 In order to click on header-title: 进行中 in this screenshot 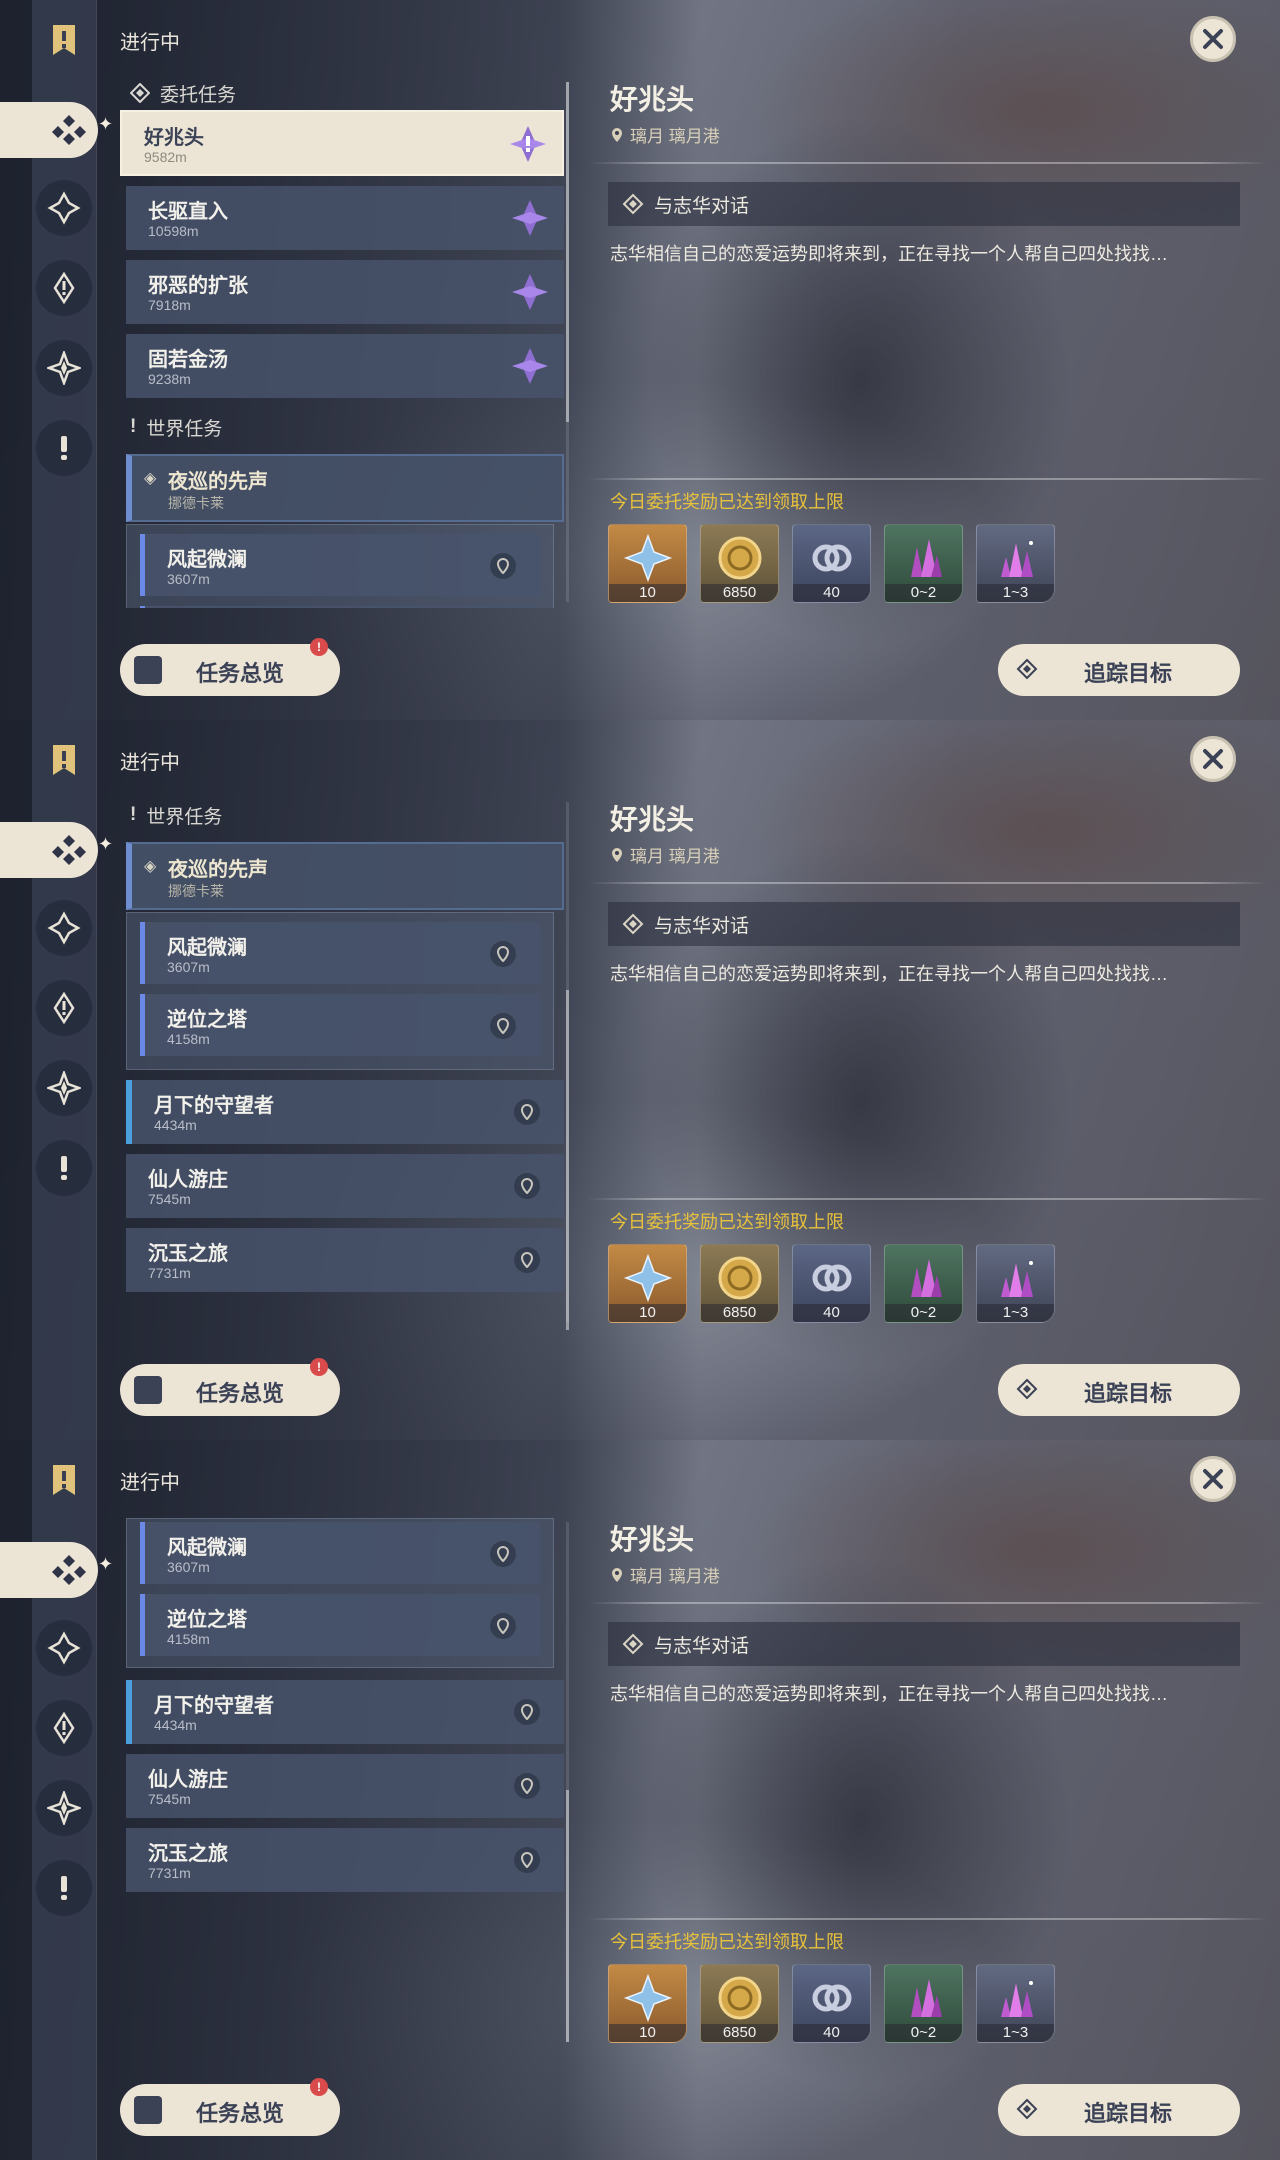, I will do `click(150, 1483)`.